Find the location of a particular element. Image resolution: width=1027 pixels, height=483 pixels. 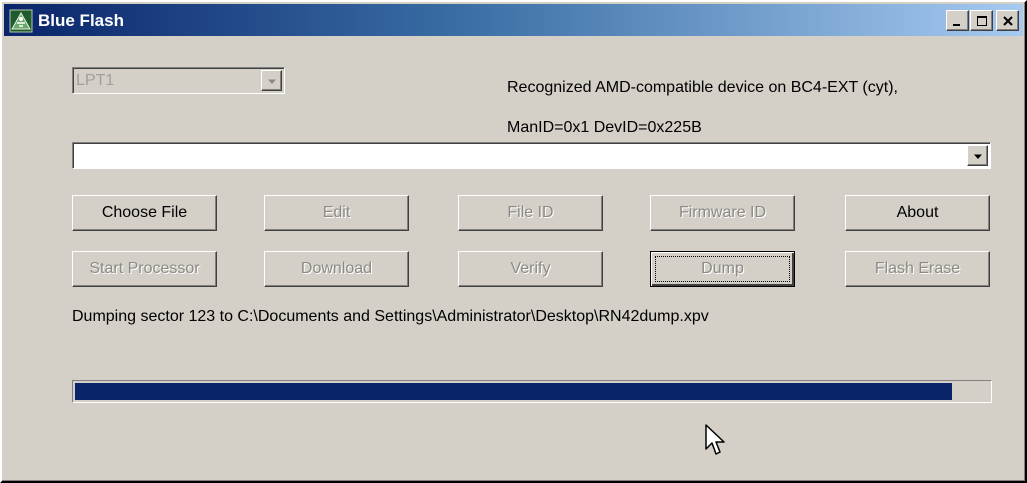

about-button: About is located at coordinates (917, 213).